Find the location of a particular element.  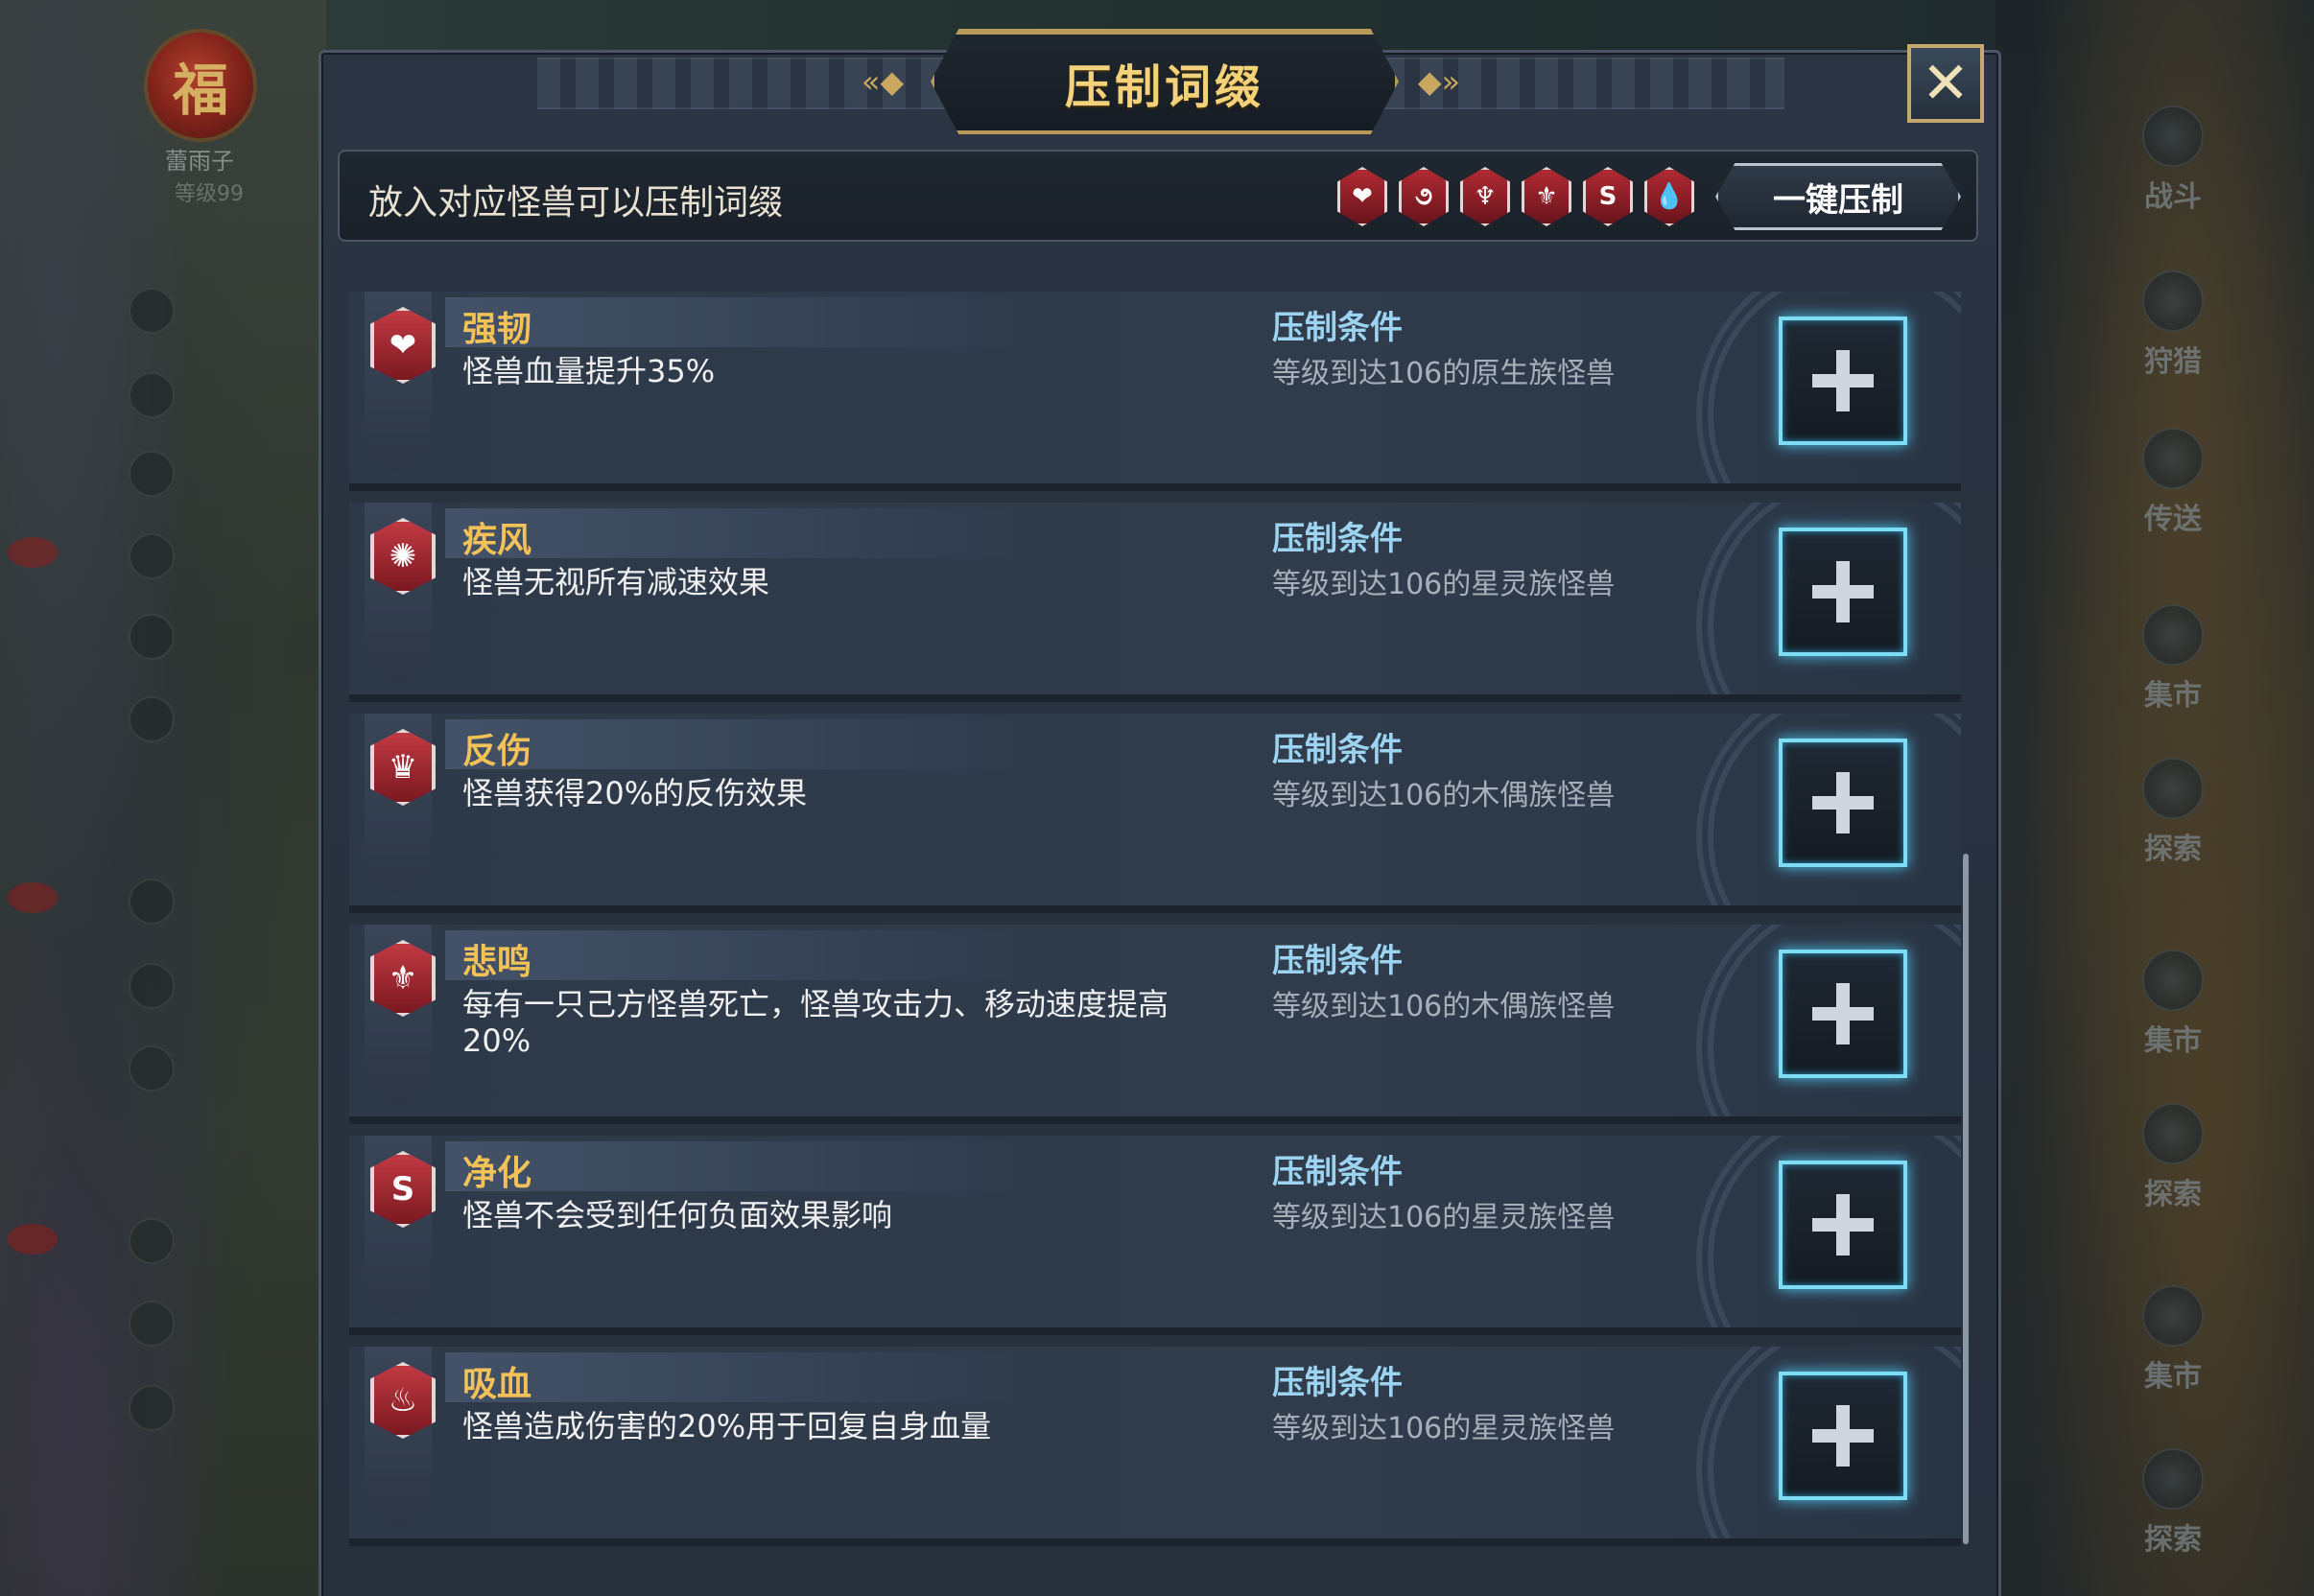

battle-icon is located at coordinates (2173, 136).